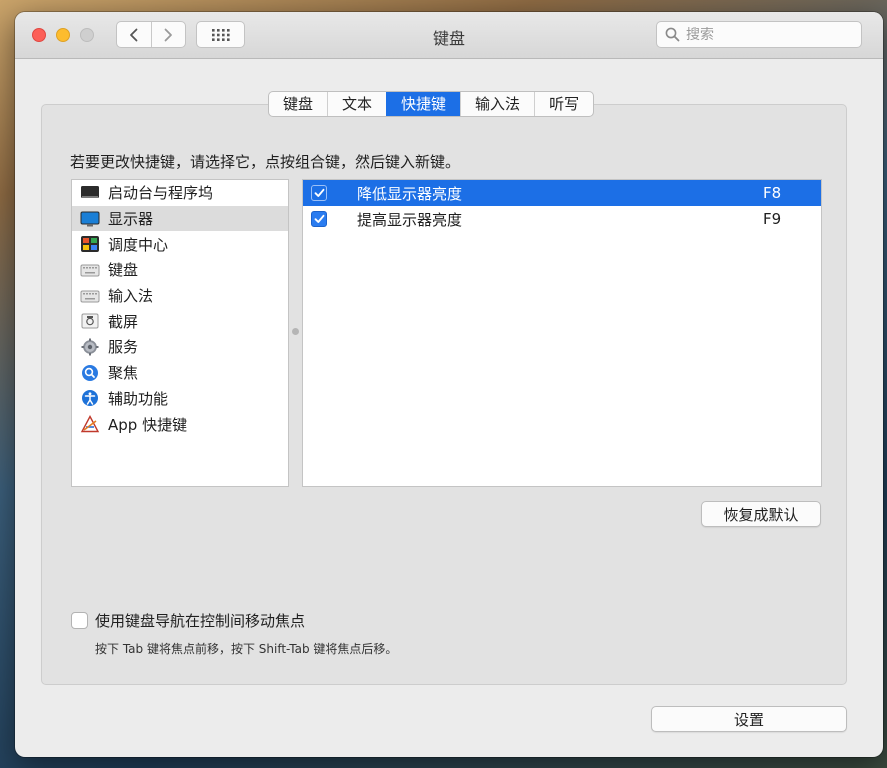 The image size is (887, 768). I want to click on titlebar: 键盘, so click(449, 35).